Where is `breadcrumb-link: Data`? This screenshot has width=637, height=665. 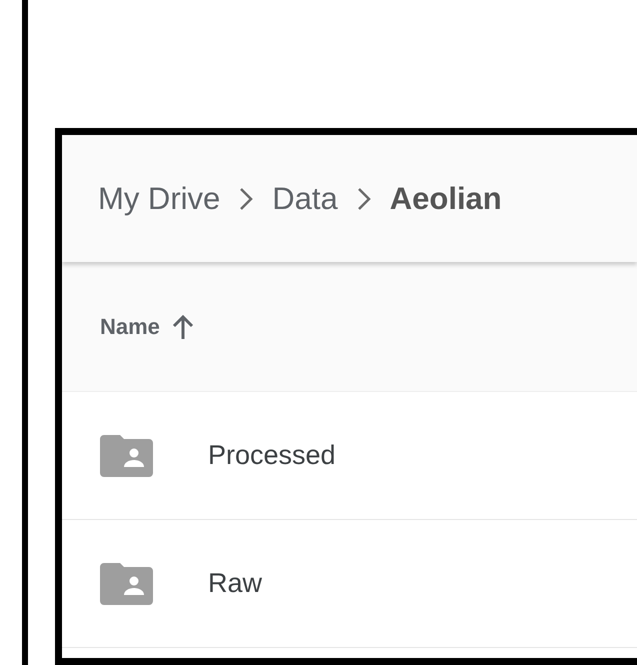
breadcrumb-link: Data is located at coordinates (305, 198).